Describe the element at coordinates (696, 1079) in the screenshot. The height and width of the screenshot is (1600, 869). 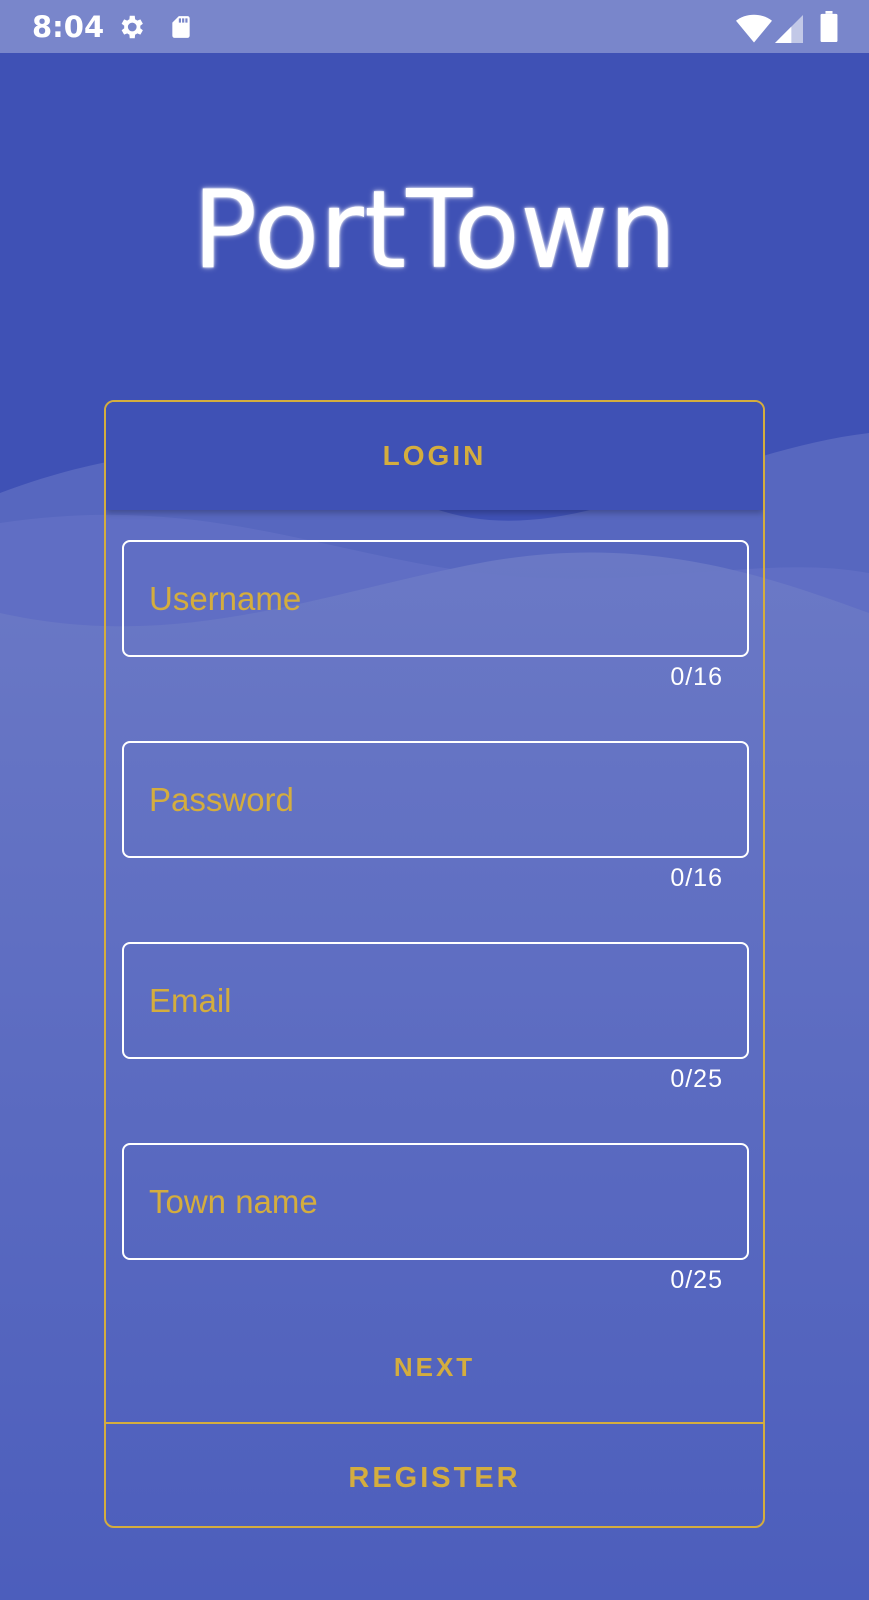
I see `email-counter: 0/25` at that location.